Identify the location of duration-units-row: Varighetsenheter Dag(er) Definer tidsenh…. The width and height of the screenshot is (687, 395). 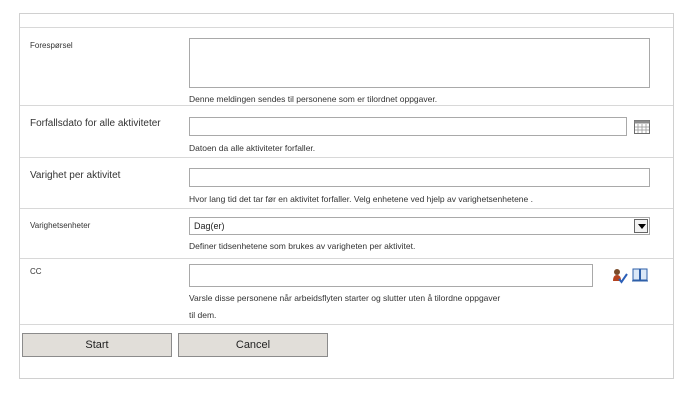
(346, 233).